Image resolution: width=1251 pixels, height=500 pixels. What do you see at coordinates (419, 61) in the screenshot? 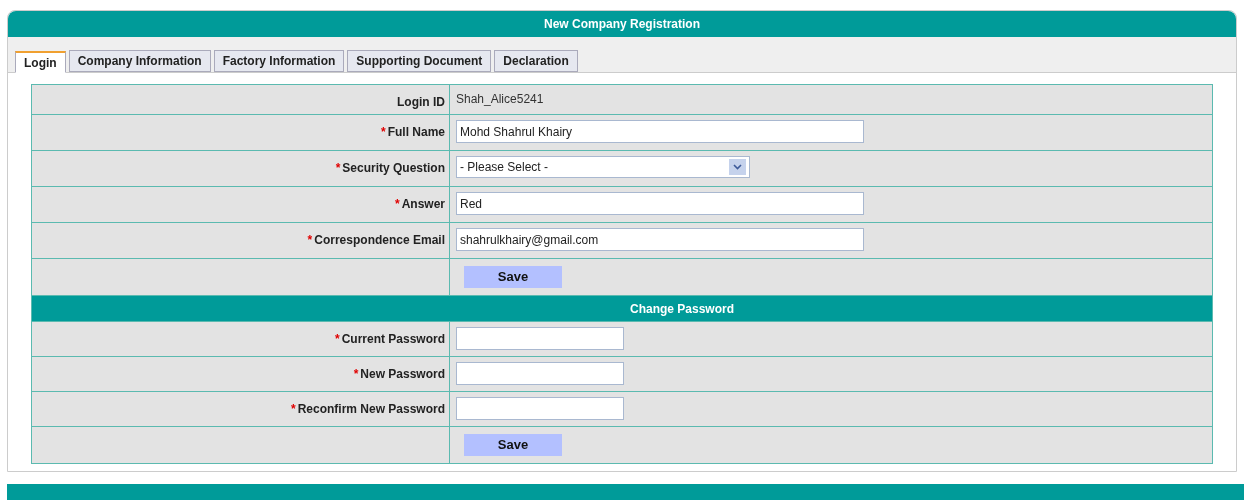
I see `tab: Supporting Document` at bounding box center [419, 61].